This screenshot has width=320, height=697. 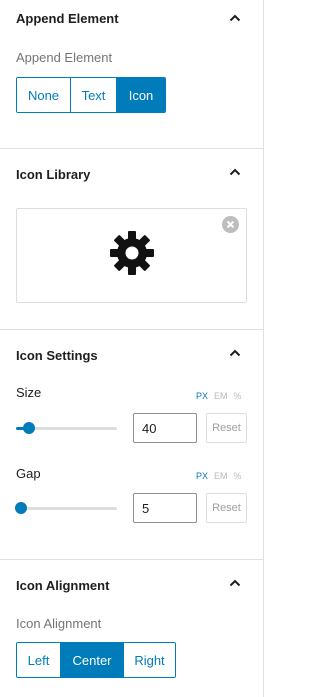 I want to click on append-icon-button: Icon, so click(x=141, y=95).